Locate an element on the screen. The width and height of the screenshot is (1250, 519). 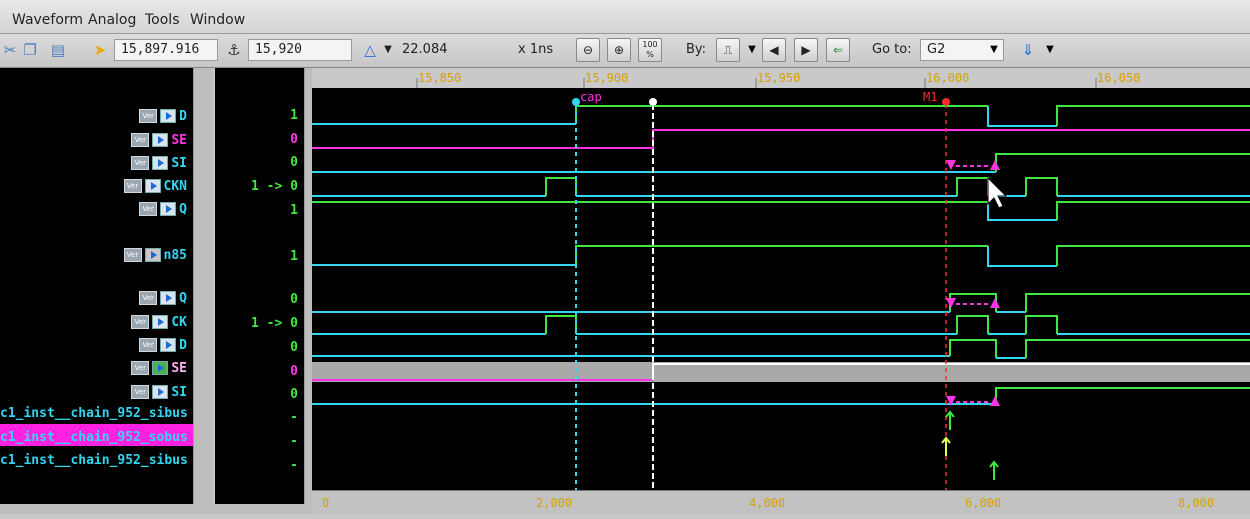
goto-label: Go to: is located at coordinates (892, 49).